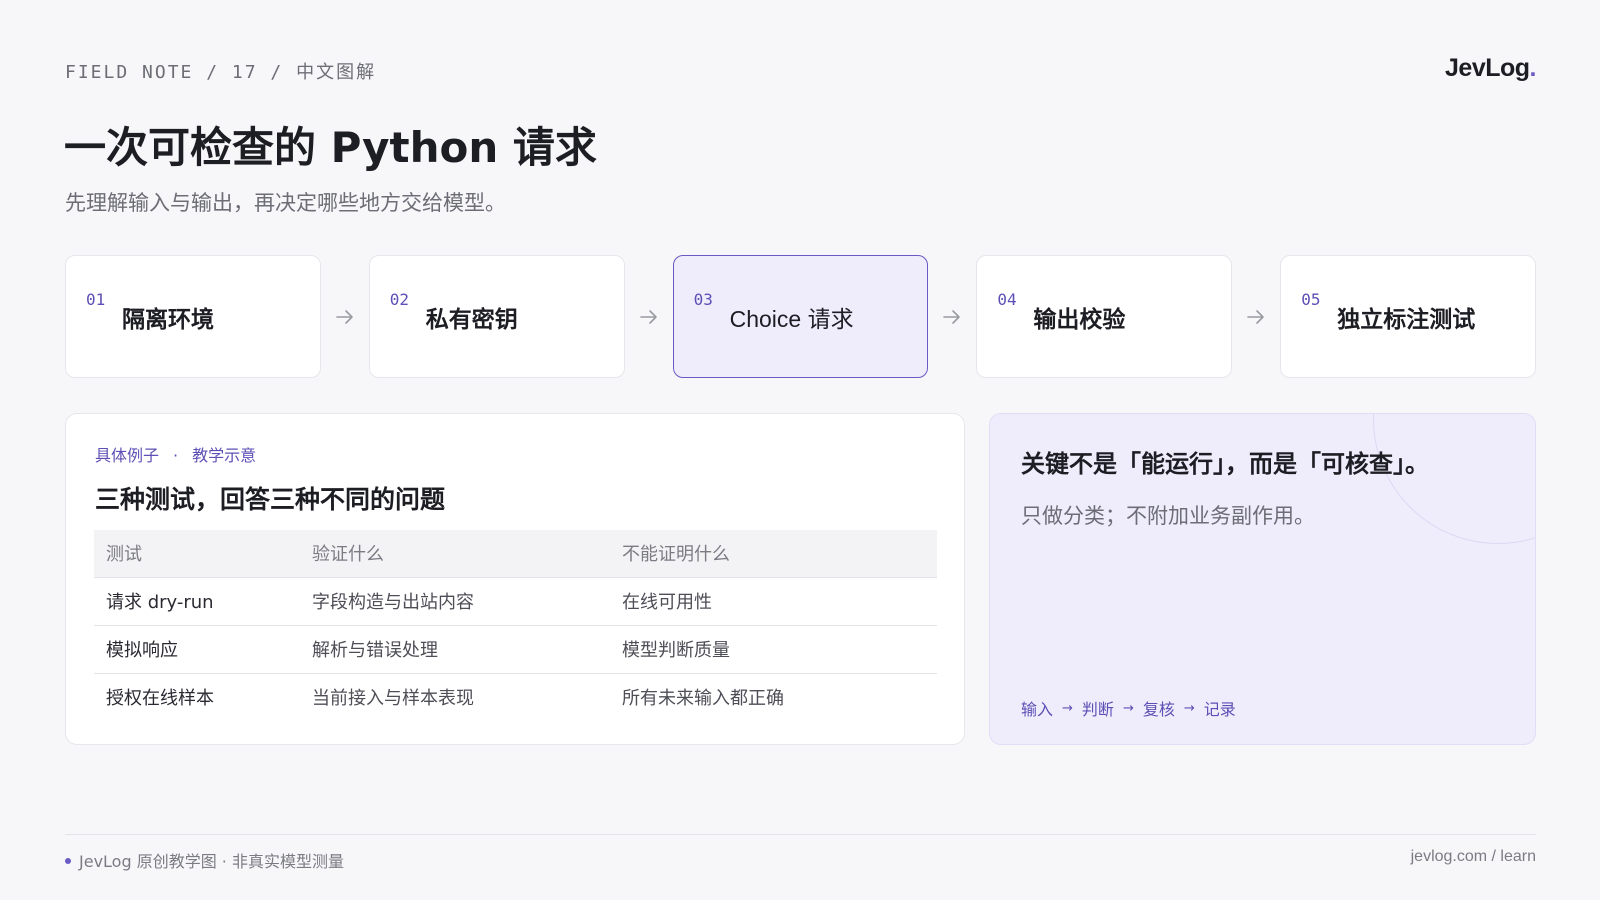 The height and width of the screenshot is (900, 1600). What do you see at coordinates (515, 697) in the screenshot?
I see `table-row: 授权在线样本 当前接入与样本表现 所有未来输入都正确` at bounding box center [515, 697].